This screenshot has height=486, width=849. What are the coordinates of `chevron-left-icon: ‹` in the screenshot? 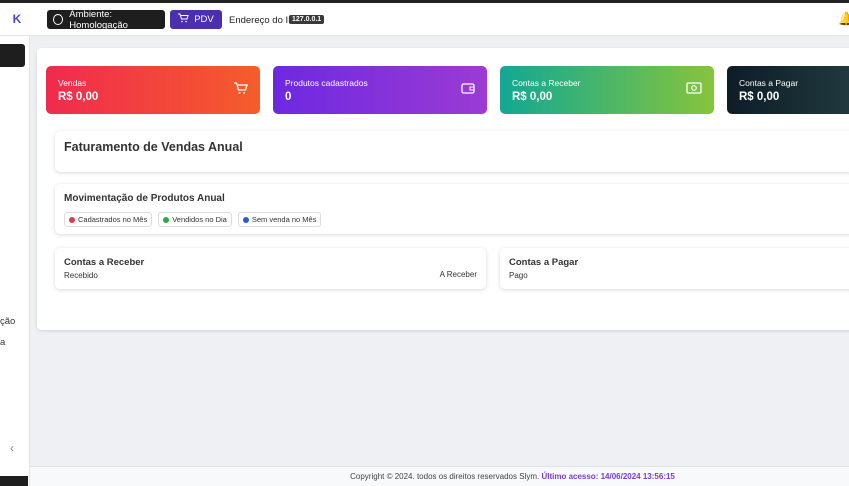 It's located at (12, 448).